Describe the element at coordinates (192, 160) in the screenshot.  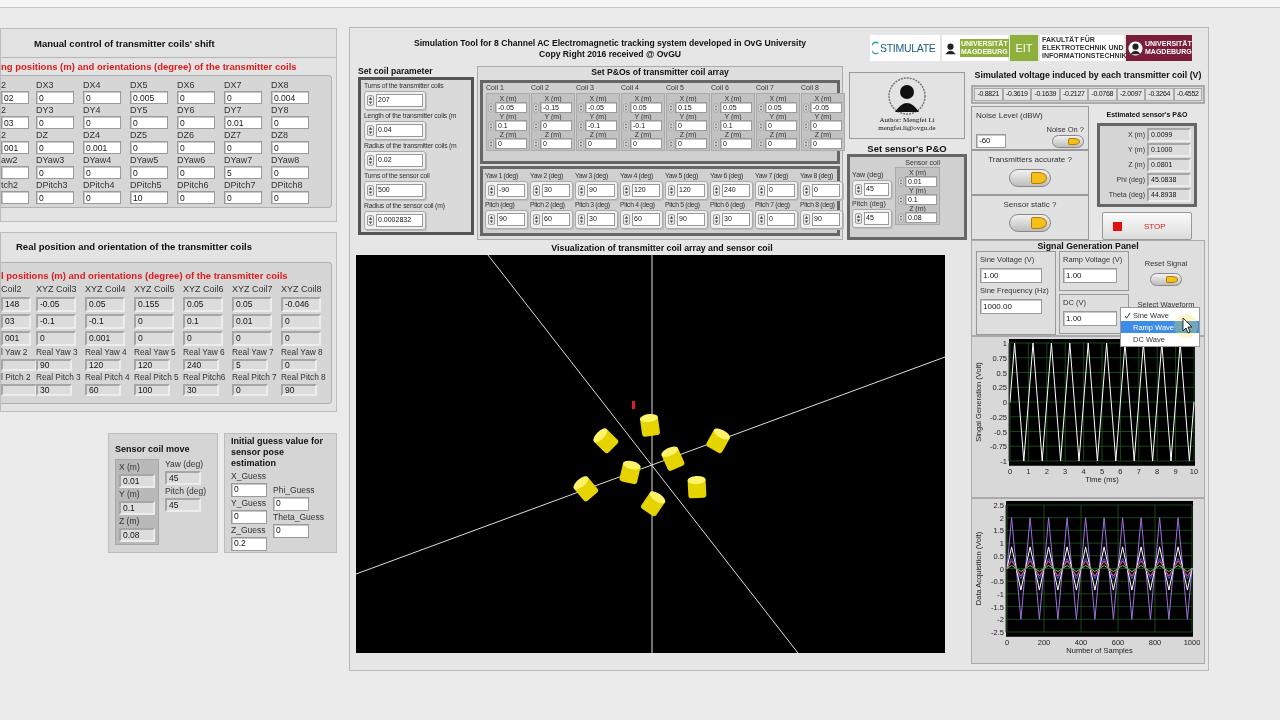
I see `field-label: DYaw6` at that location.